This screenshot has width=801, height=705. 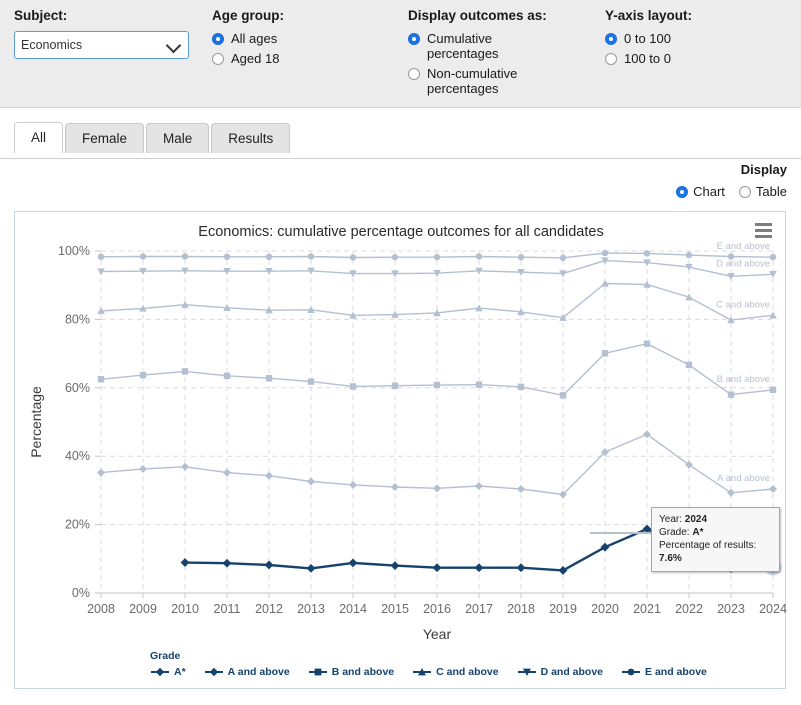 What do you see at coordinates (698, 532) in the screenshot?
I see `tooltip-grade-value: A*` at bounding box center [698, 532].